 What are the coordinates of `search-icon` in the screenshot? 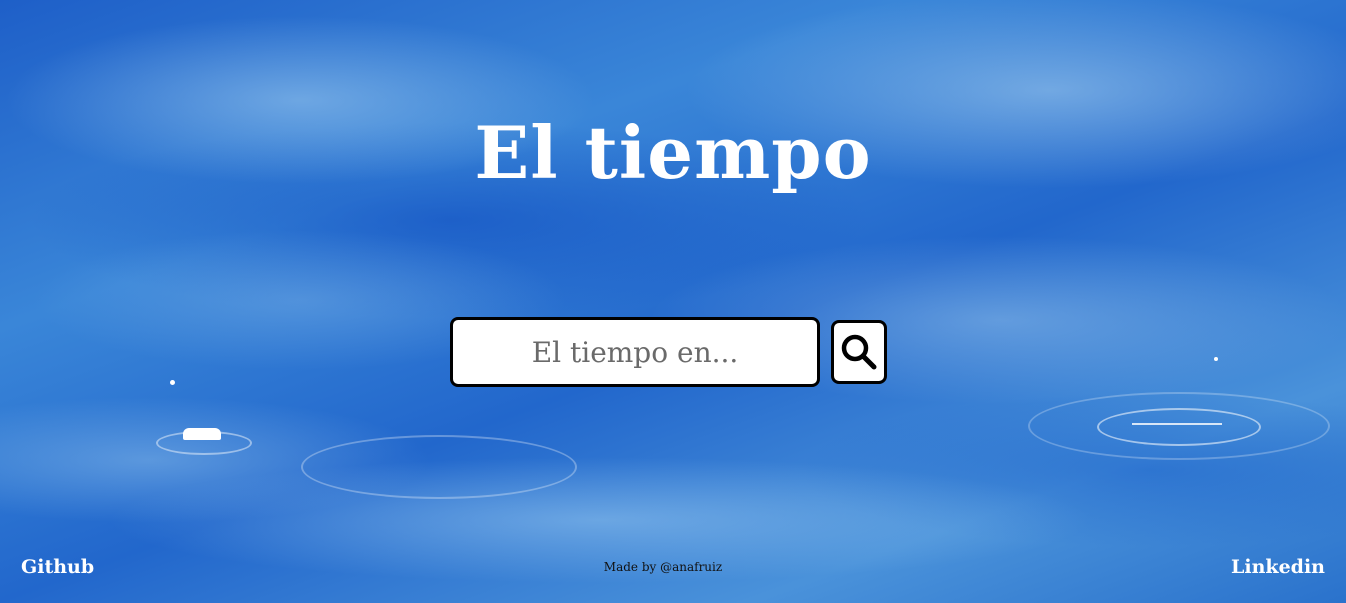 It's located at (859, 352).